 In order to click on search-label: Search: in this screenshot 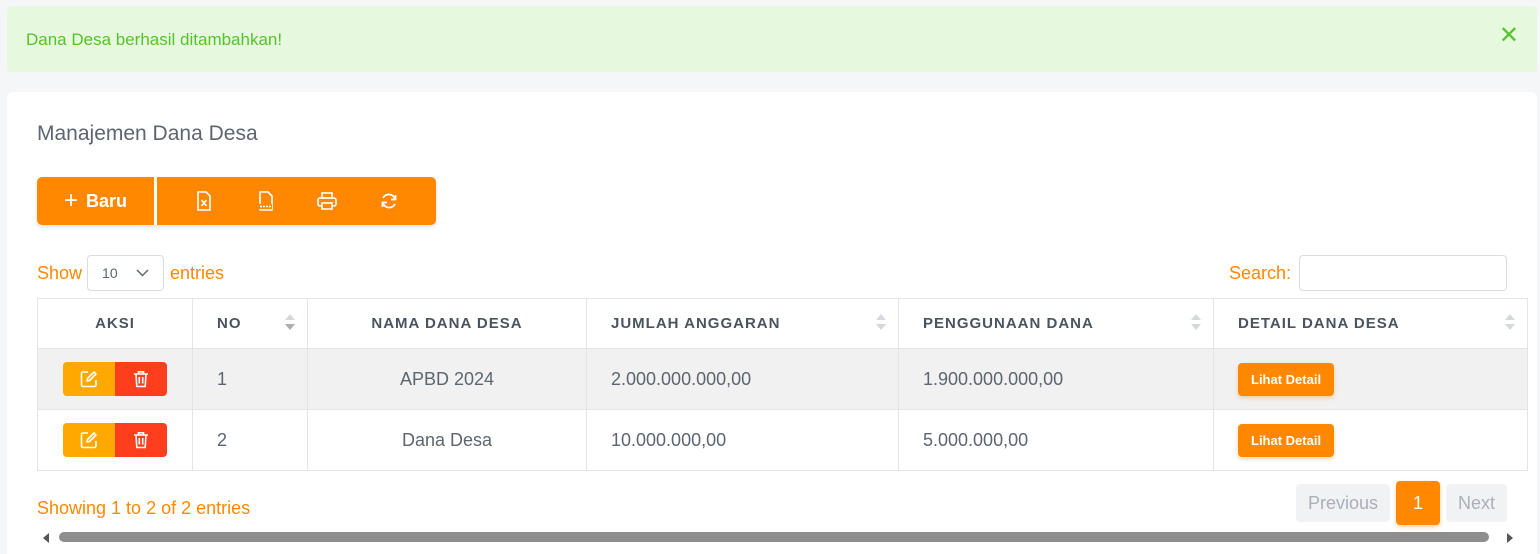, I will do `click(1259, 272)`.